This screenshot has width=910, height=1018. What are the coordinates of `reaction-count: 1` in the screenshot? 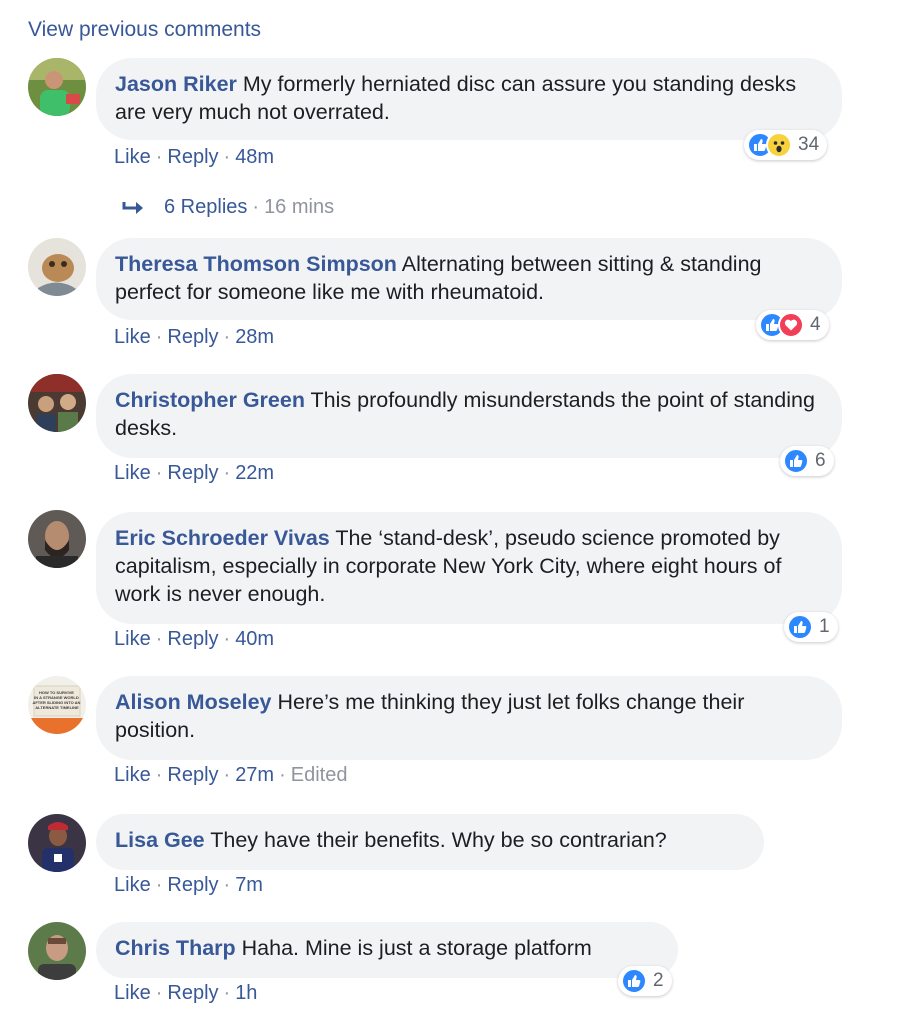 It's located at (824, 626).